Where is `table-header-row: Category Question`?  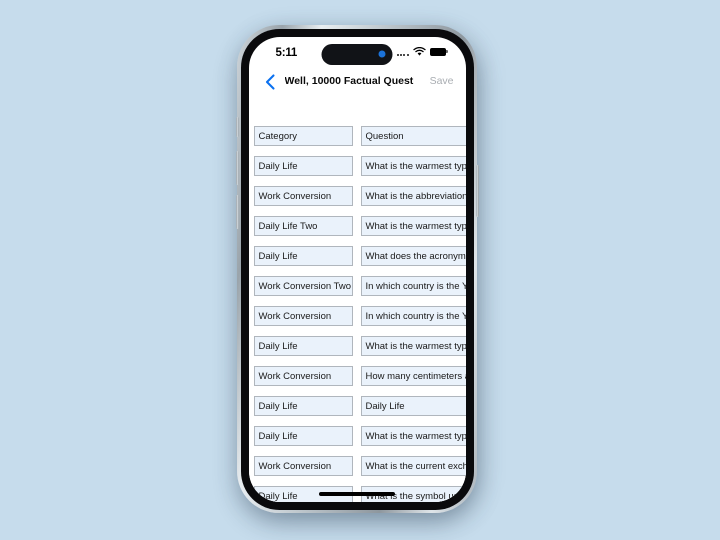 table-header-row: Category Question is located at coordinates (359, 140).